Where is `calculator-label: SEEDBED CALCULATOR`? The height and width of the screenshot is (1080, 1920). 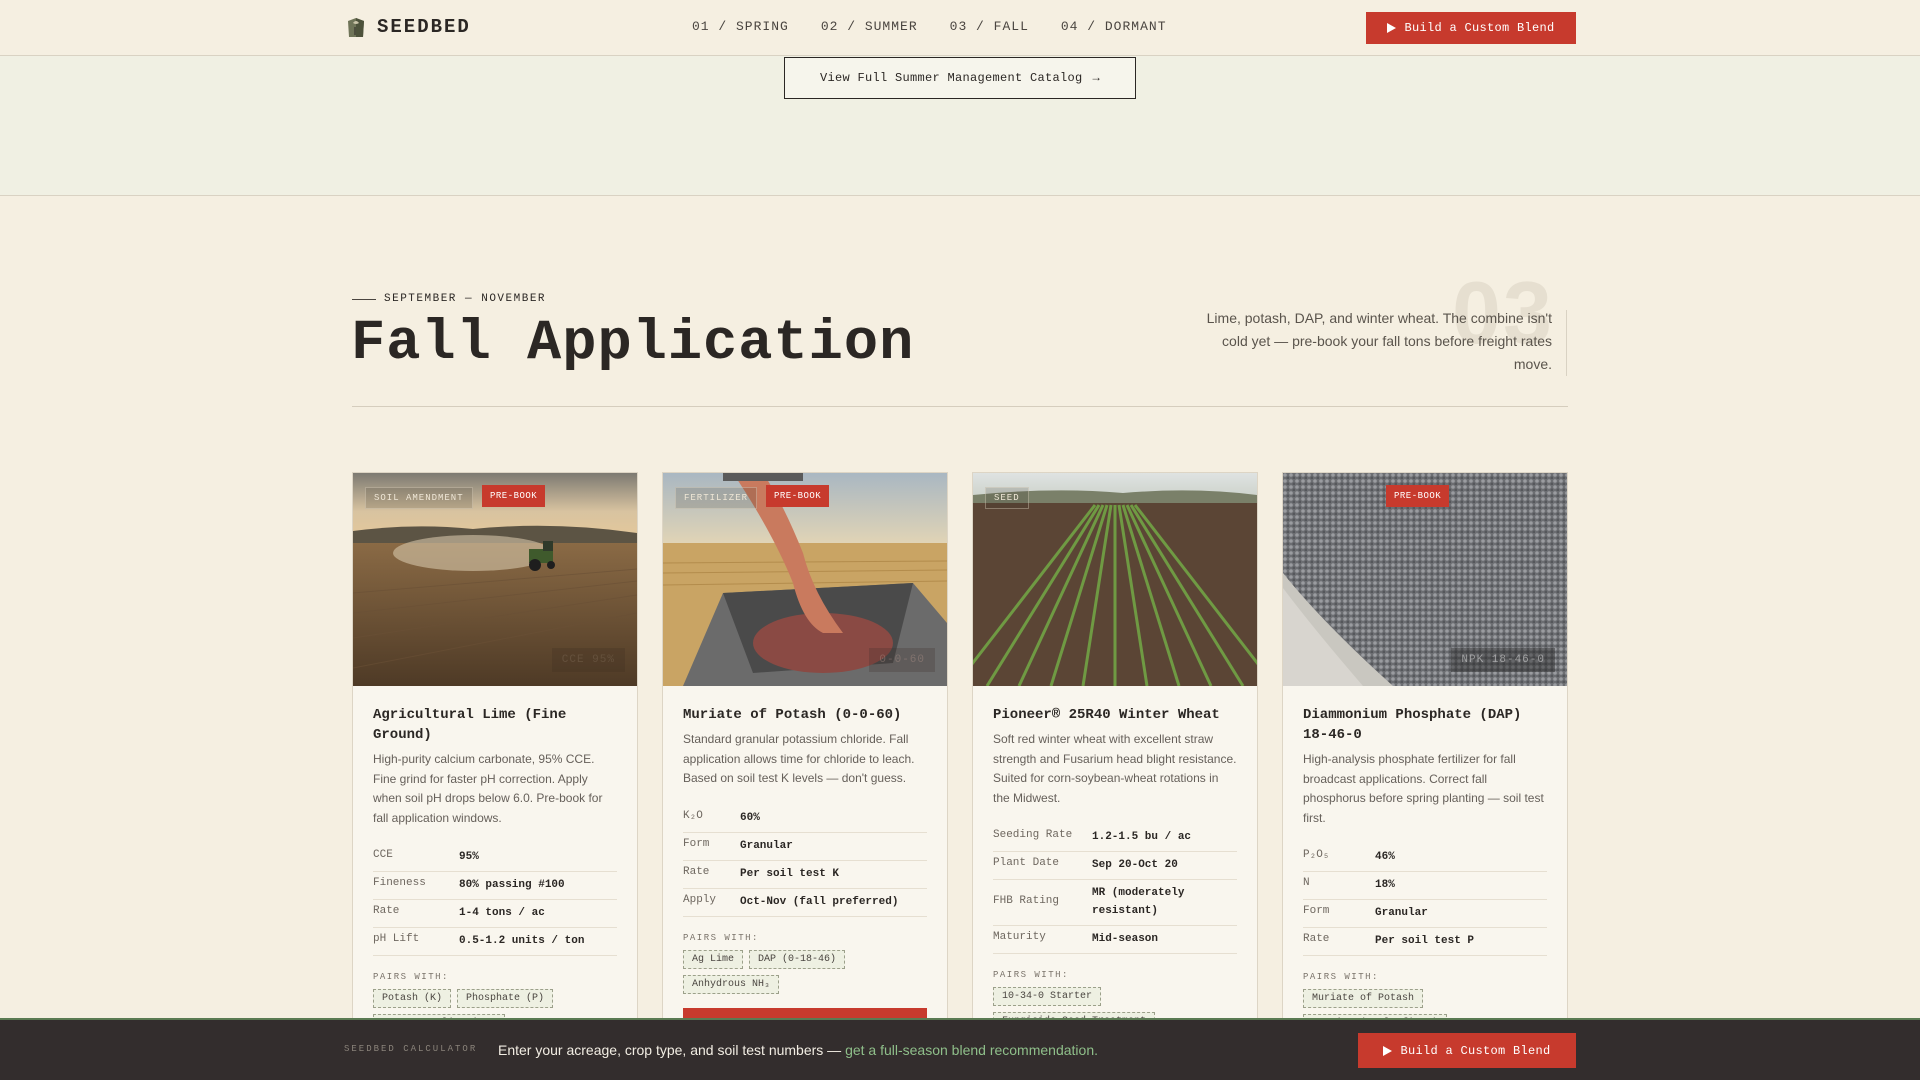 calculator-label: SEEDBED CALCULATOR is located at coordinates (411, 1049).